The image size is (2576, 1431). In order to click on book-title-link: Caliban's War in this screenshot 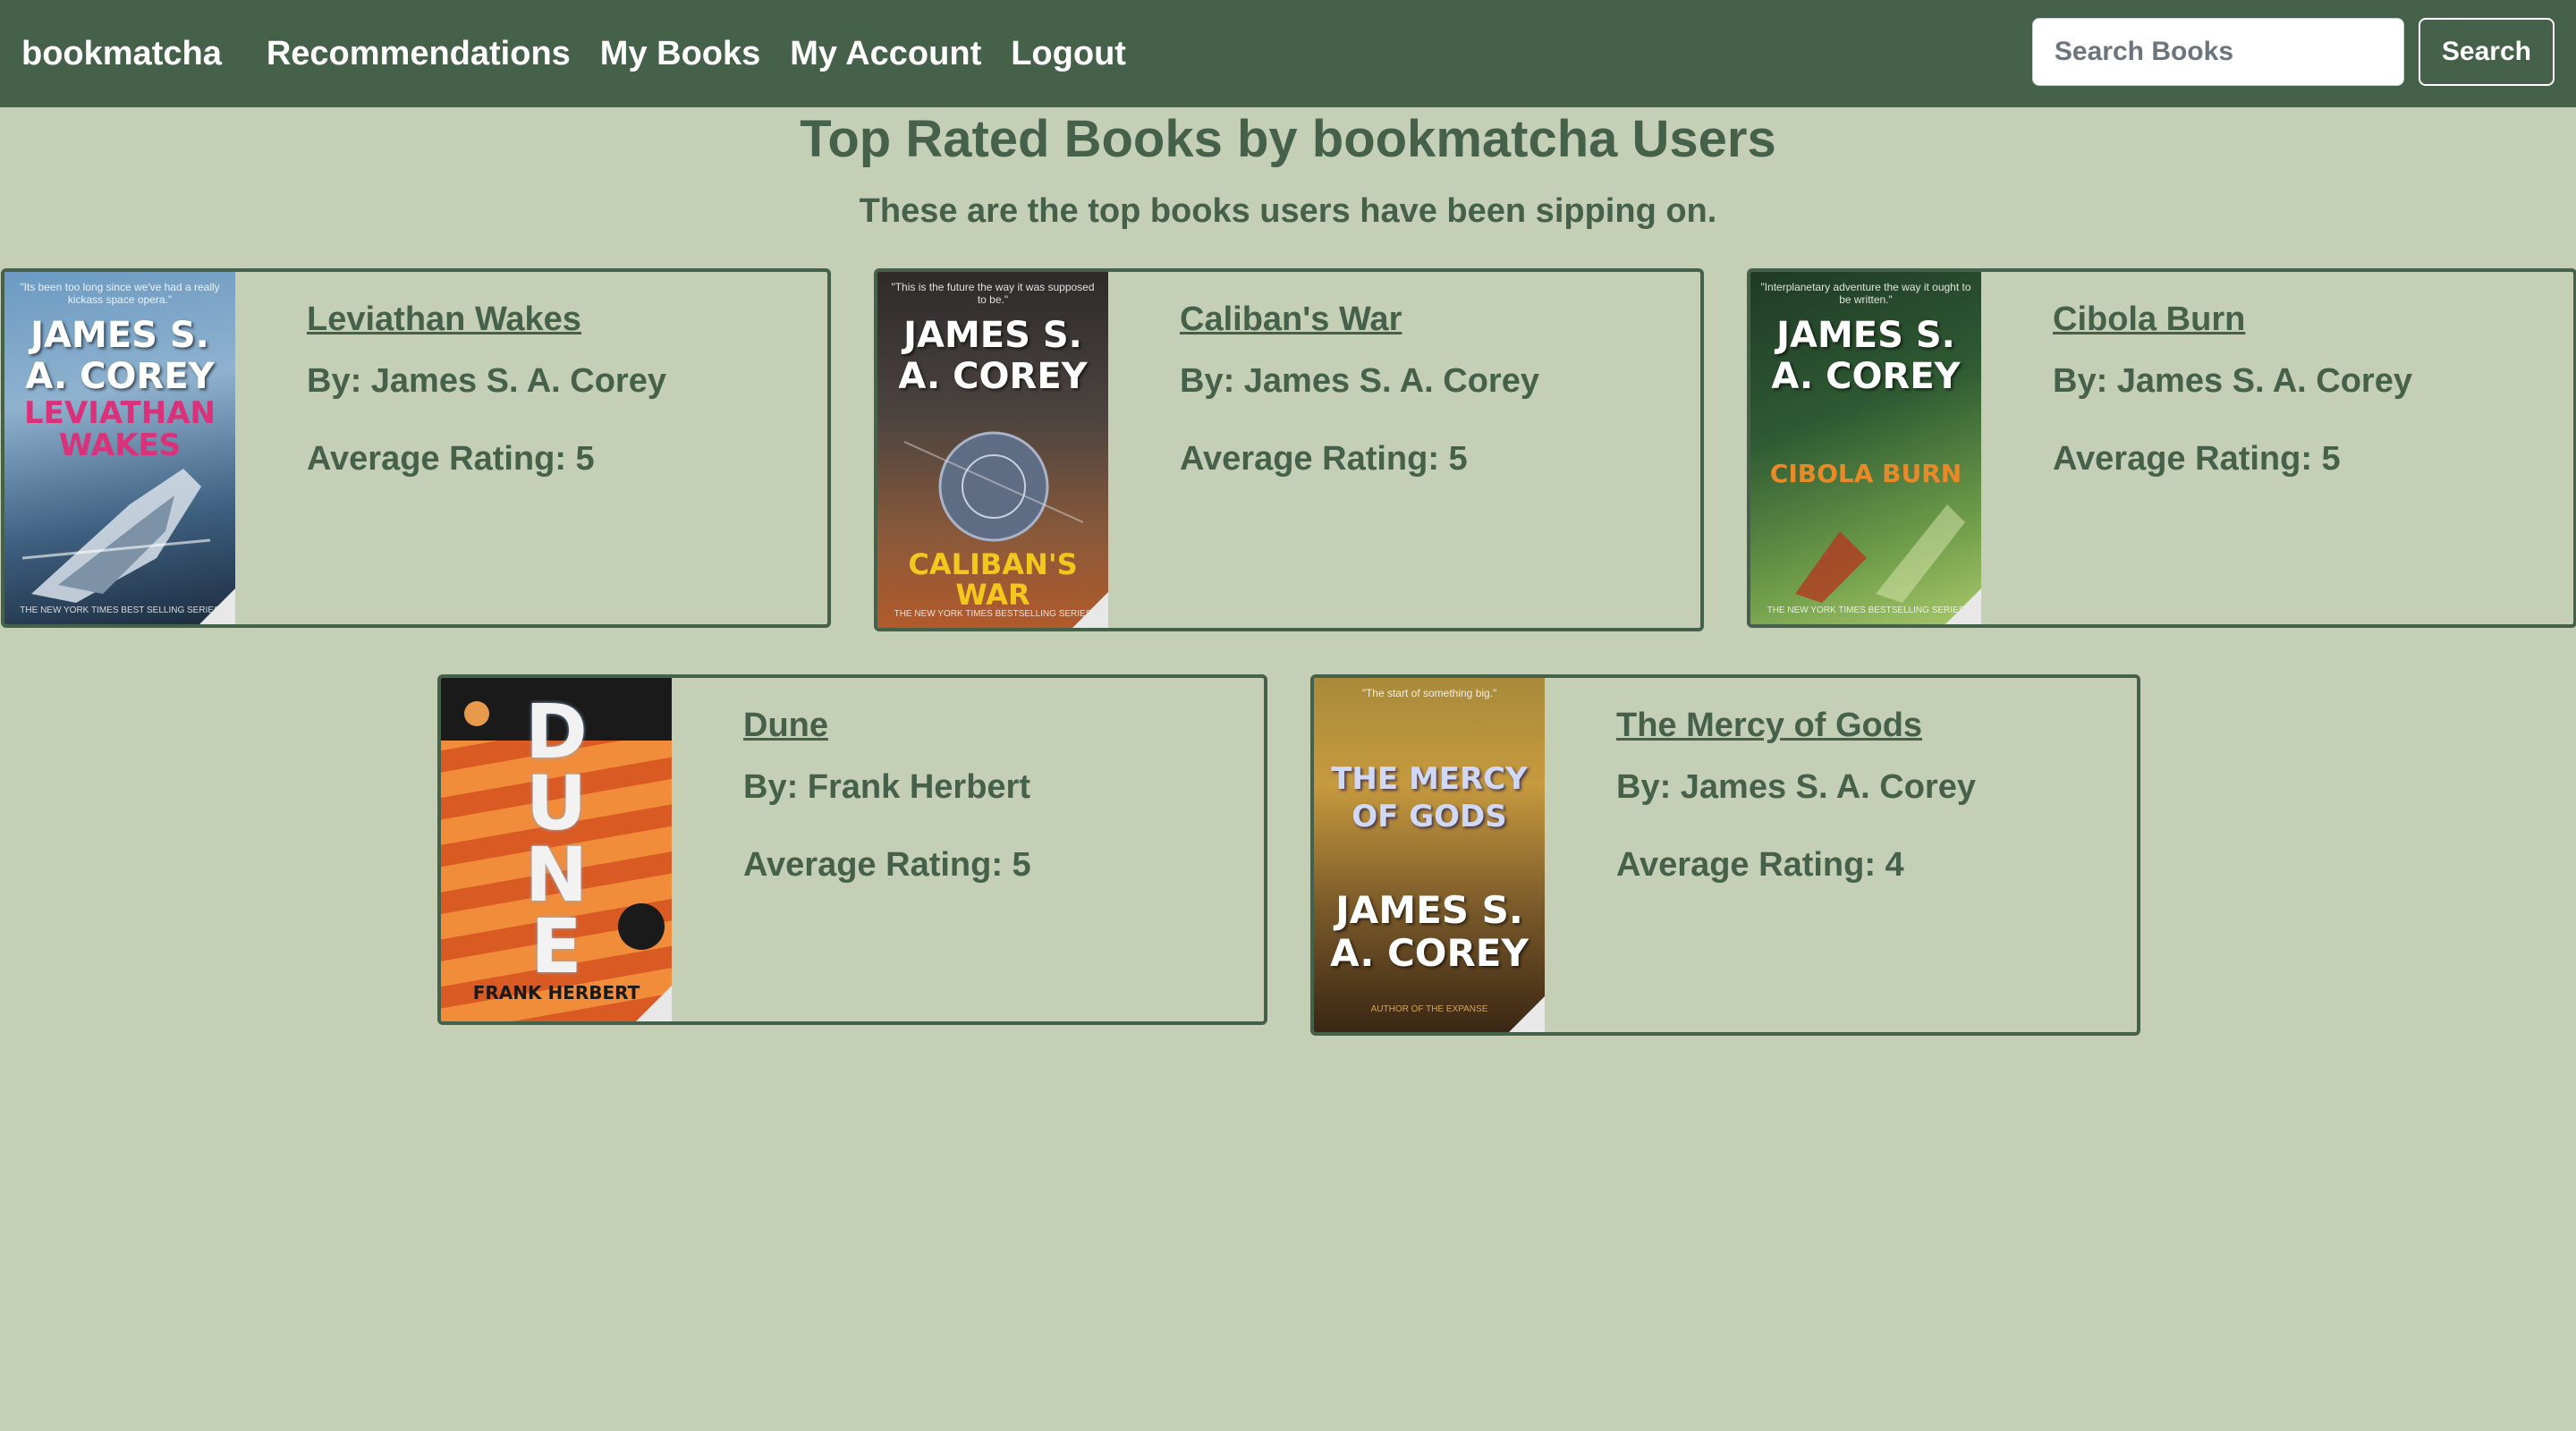, I will do `click(1291, 320)`.